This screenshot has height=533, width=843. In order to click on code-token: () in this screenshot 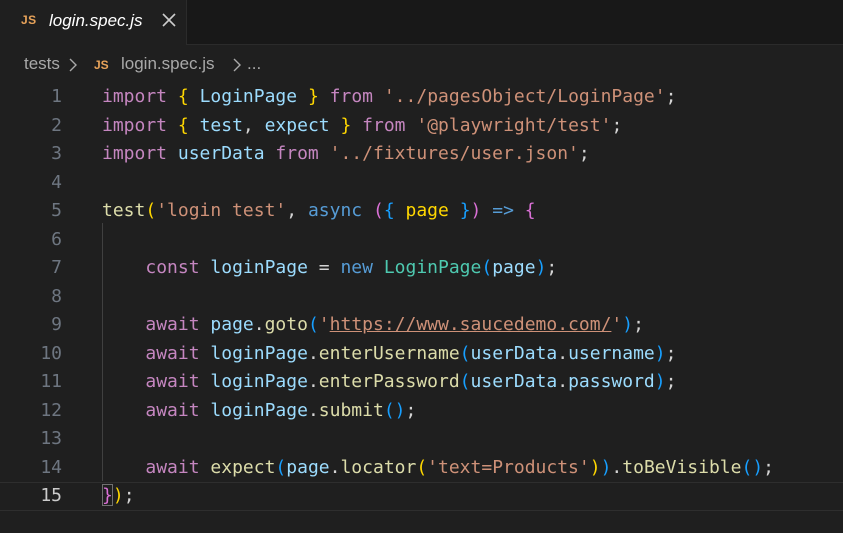, I will do `click(752, 467)`.